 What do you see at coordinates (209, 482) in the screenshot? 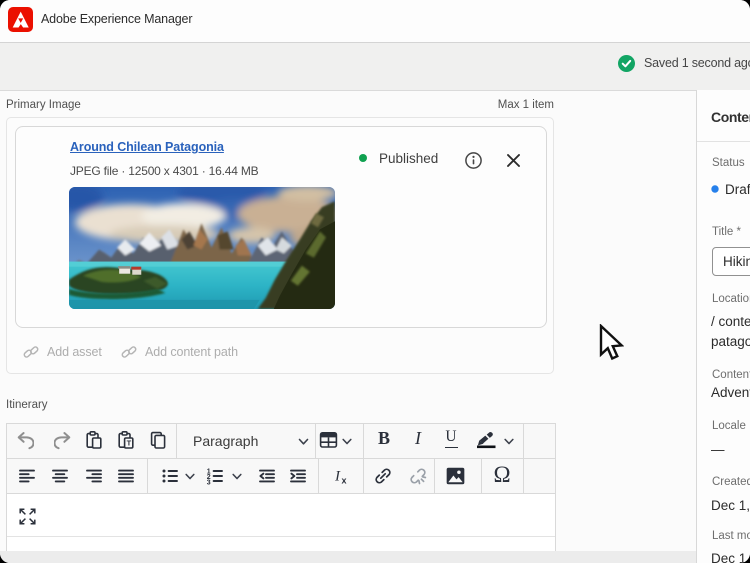
I see `svg-text: 3` at bounding box center [209, 482].